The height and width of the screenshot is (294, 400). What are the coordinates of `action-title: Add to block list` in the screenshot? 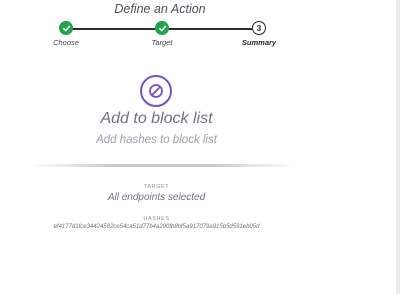 It's located at (156, 118).